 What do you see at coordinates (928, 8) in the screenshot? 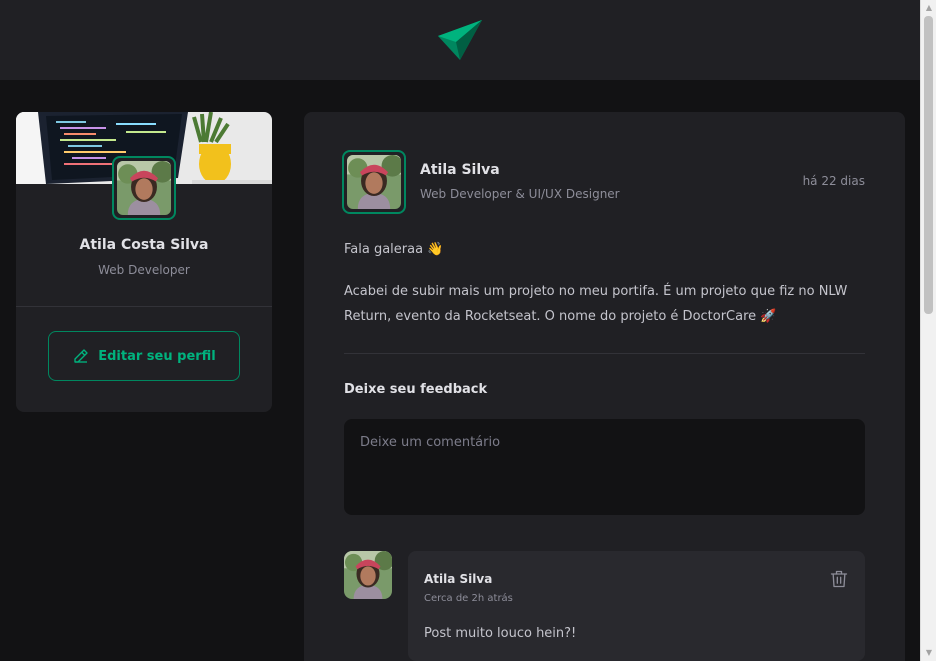
I see `scroll-up-arrow-icon: ▲` at bounding box center [928, 8].